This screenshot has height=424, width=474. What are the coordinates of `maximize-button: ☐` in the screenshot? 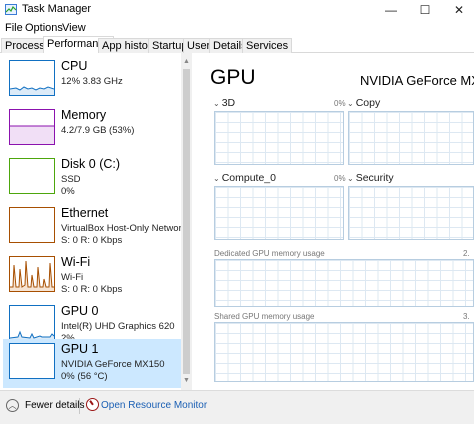 It's located at (425, 10).